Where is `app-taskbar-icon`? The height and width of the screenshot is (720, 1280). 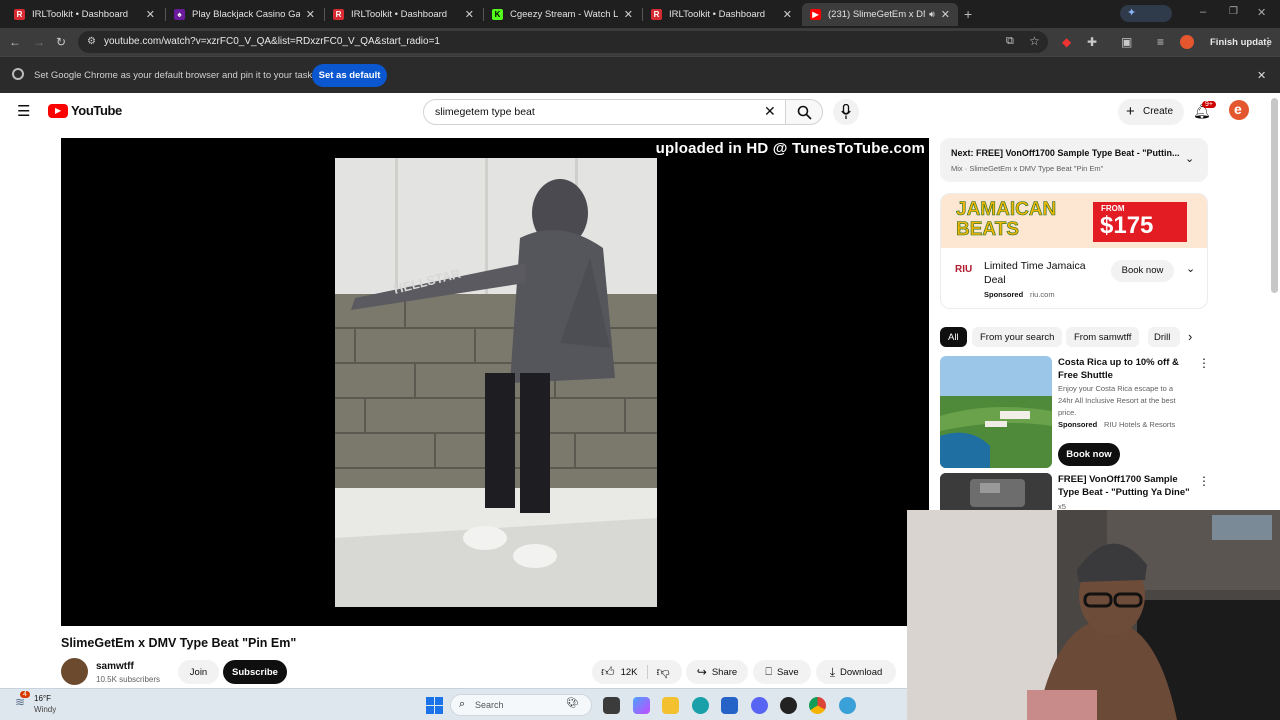
app-taskbar-icon is located at coordinates (847, 705).